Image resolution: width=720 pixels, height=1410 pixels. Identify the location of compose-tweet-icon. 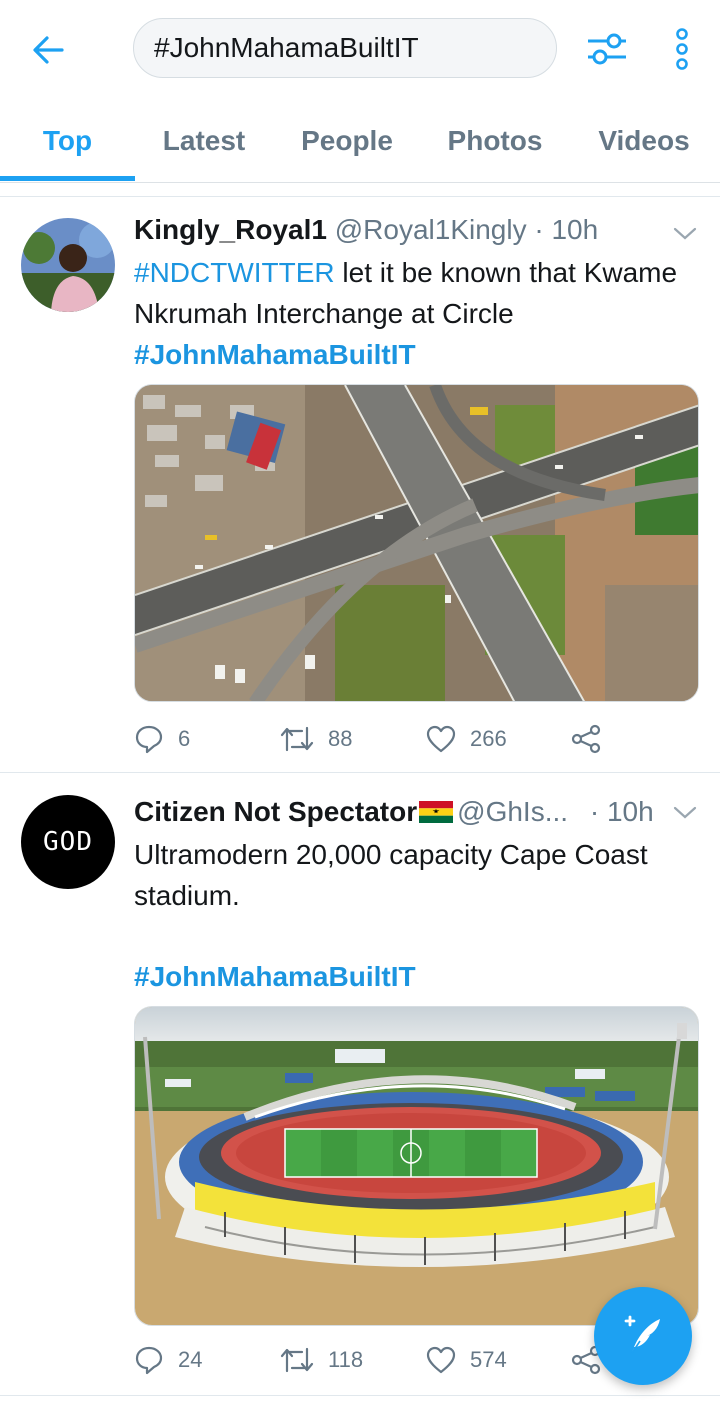
(642, 1334).